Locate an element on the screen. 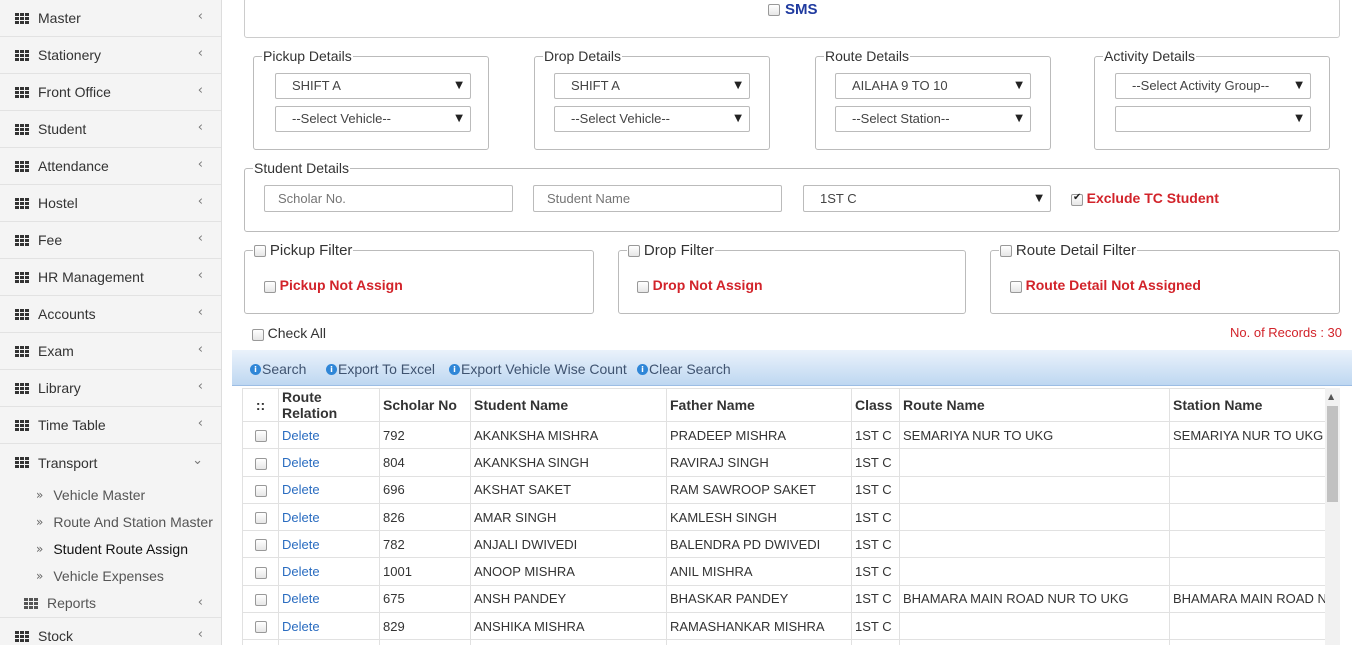  sidebar-item-library: Library ‹ is located at coordinates (110, 388).